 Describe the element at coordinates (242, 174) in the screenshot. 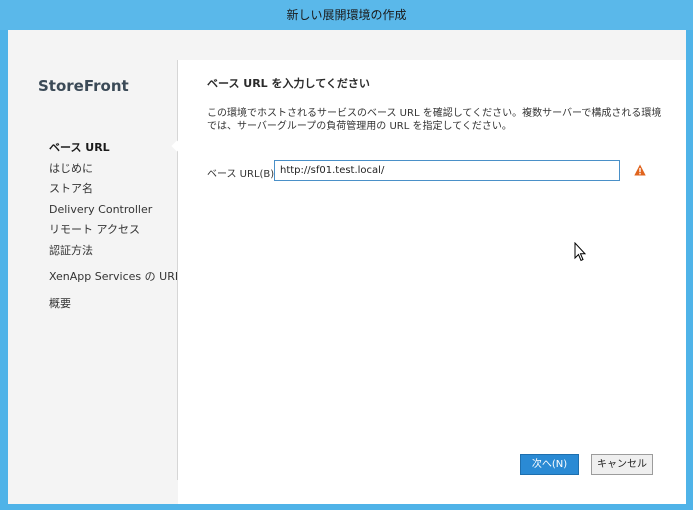

I see `base-url-label: ベース URL(B):` at that location.